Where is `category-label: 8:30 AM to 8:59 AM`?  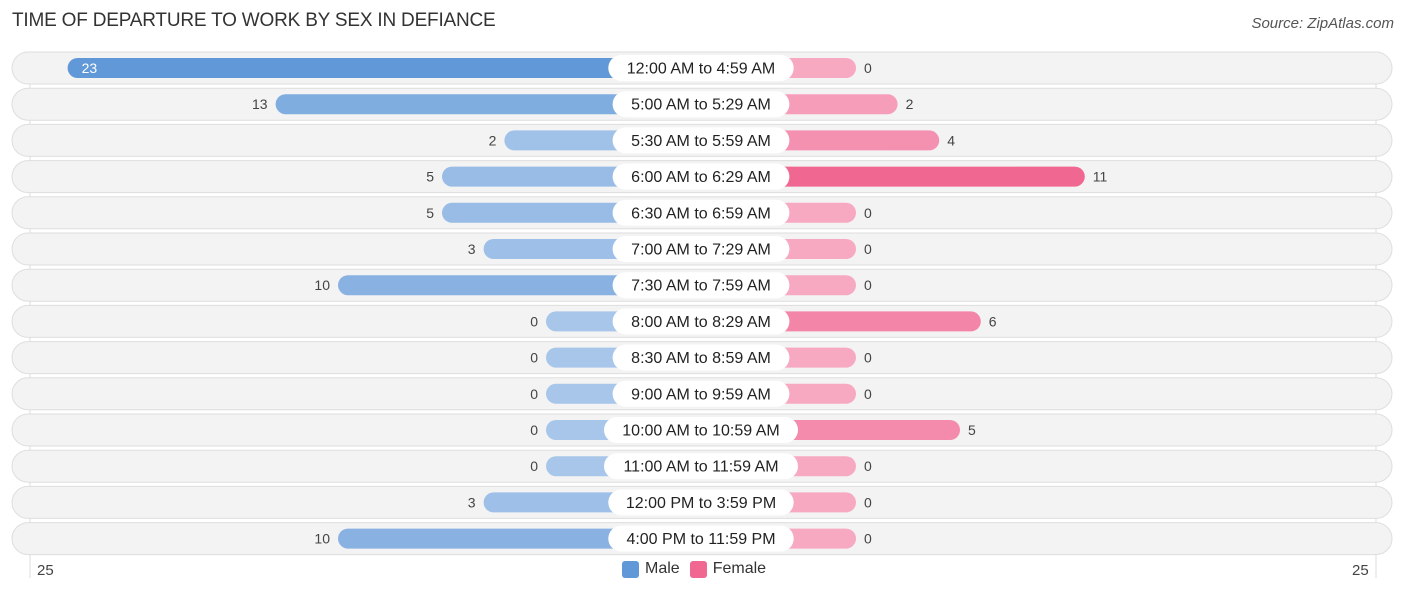
category-label: 8:30 AM to 8:59 AM is located at coordinates (701, 358).